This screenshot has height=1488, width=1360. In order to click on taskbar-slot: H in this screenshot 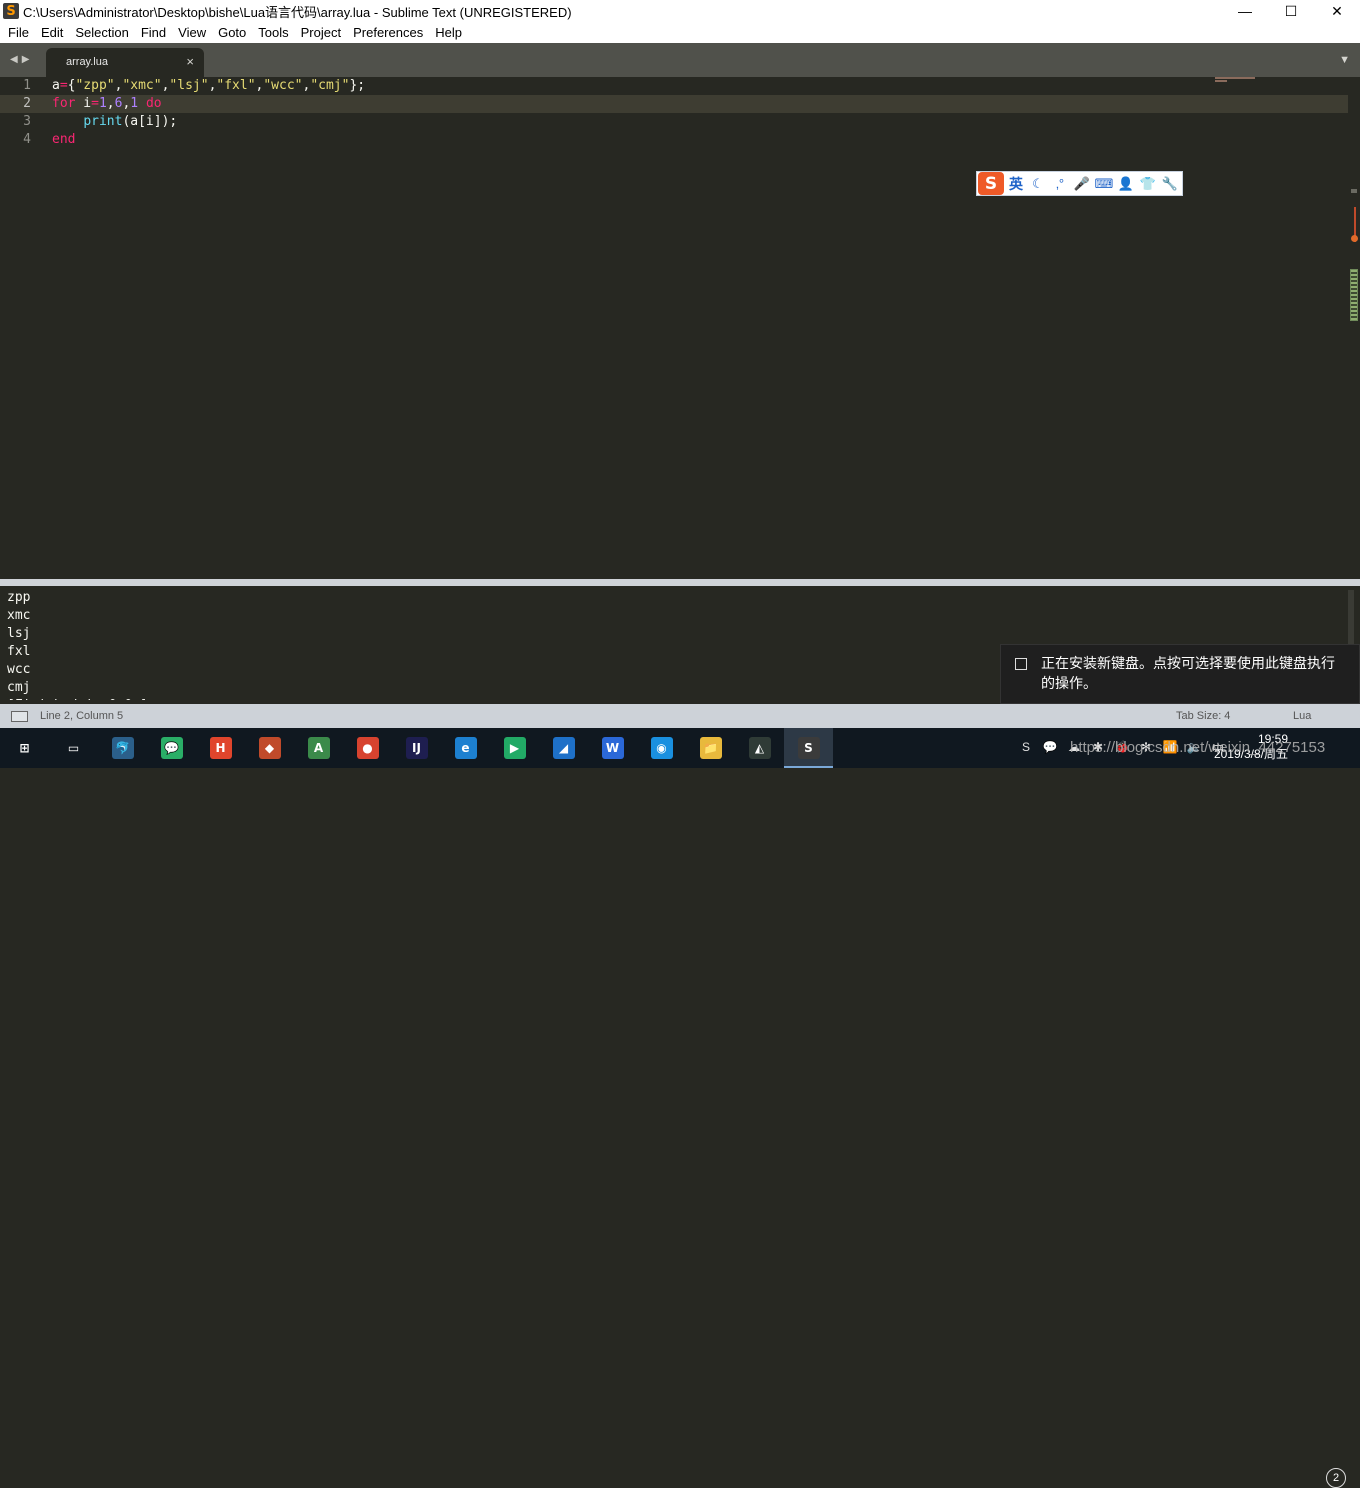, I will do `click(220, 748)`.